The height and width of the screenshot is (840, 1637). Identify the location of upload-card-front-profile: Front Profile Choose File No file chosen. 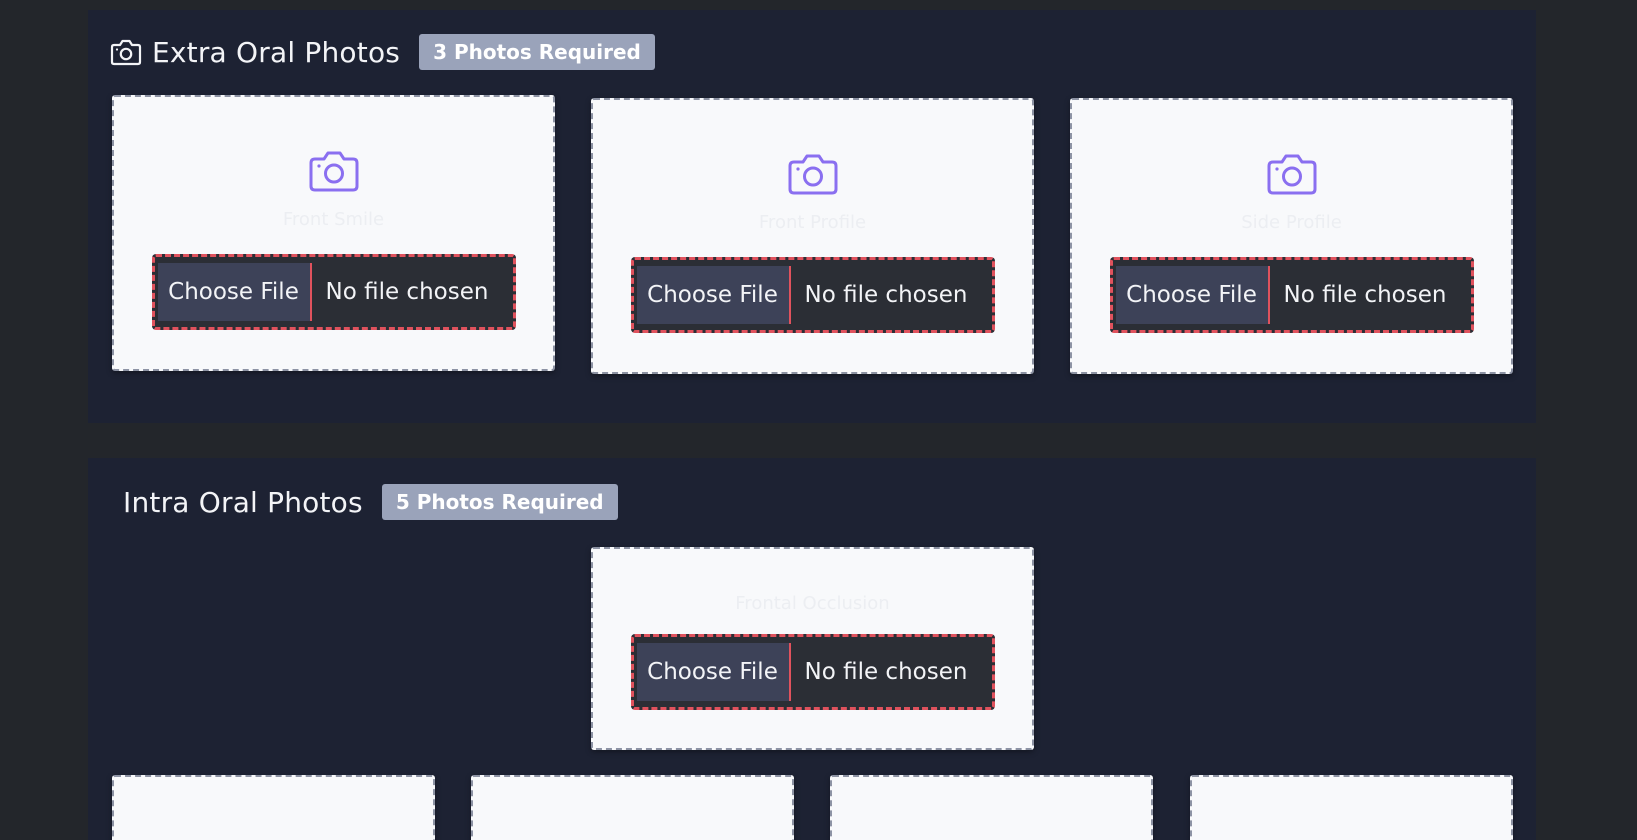
(812, 236).